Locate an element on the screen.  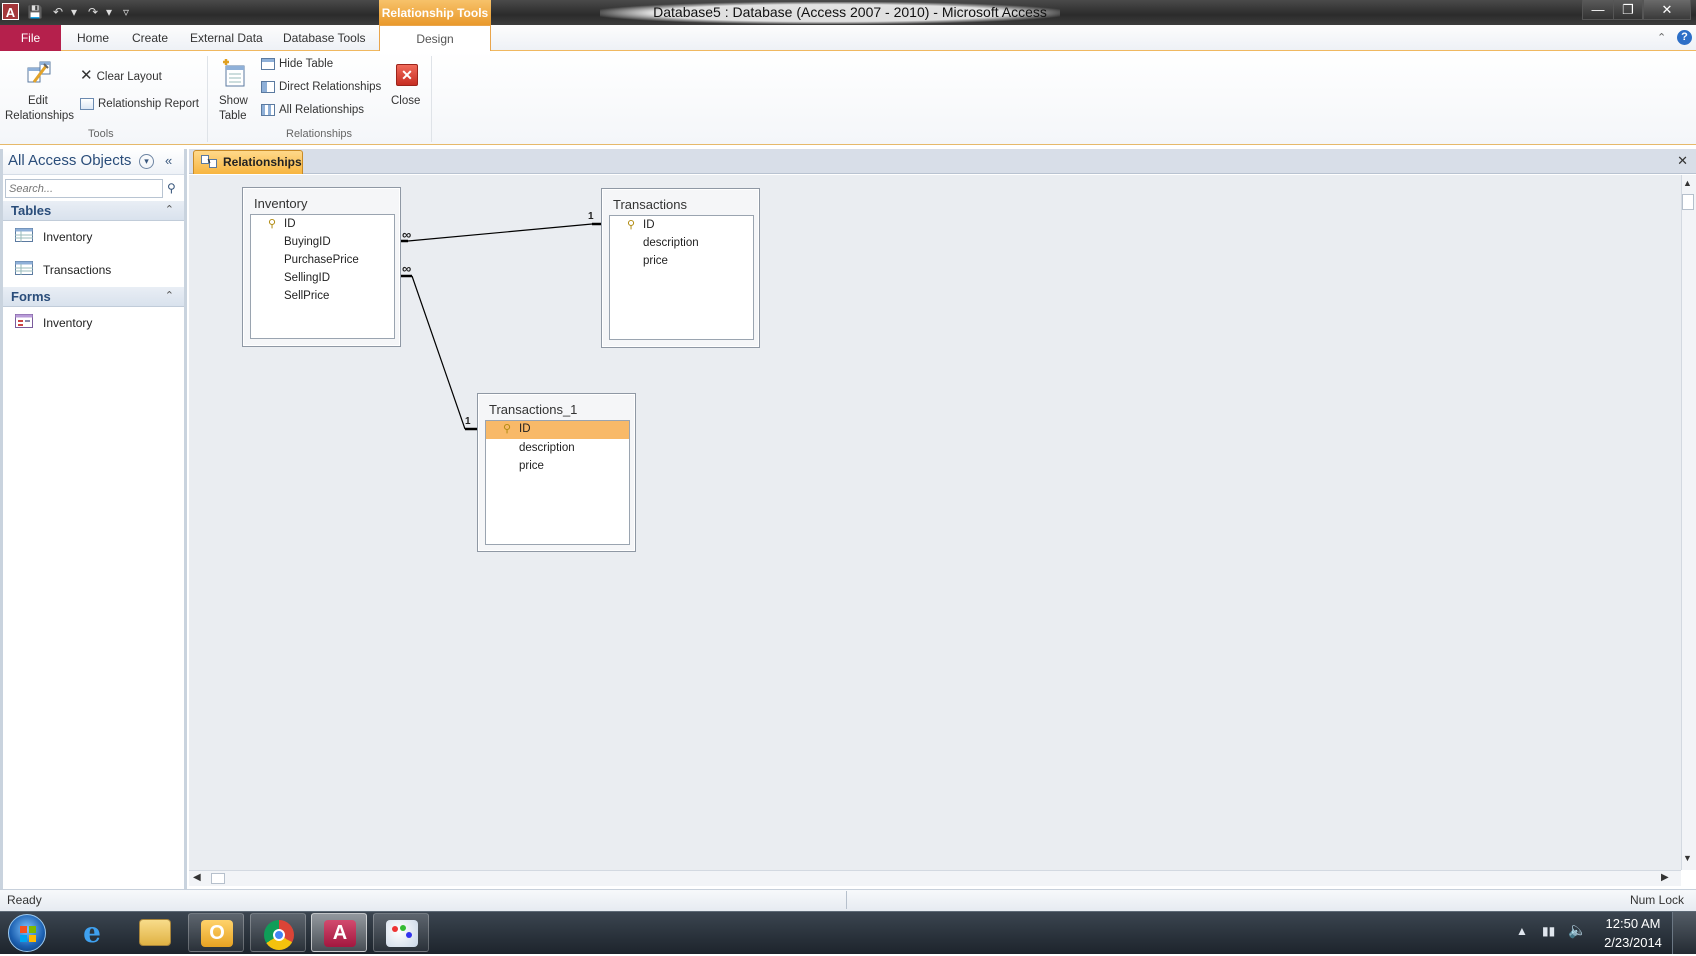
redo-dropdown-icon: ▾ is located at coordinates (109, 12).